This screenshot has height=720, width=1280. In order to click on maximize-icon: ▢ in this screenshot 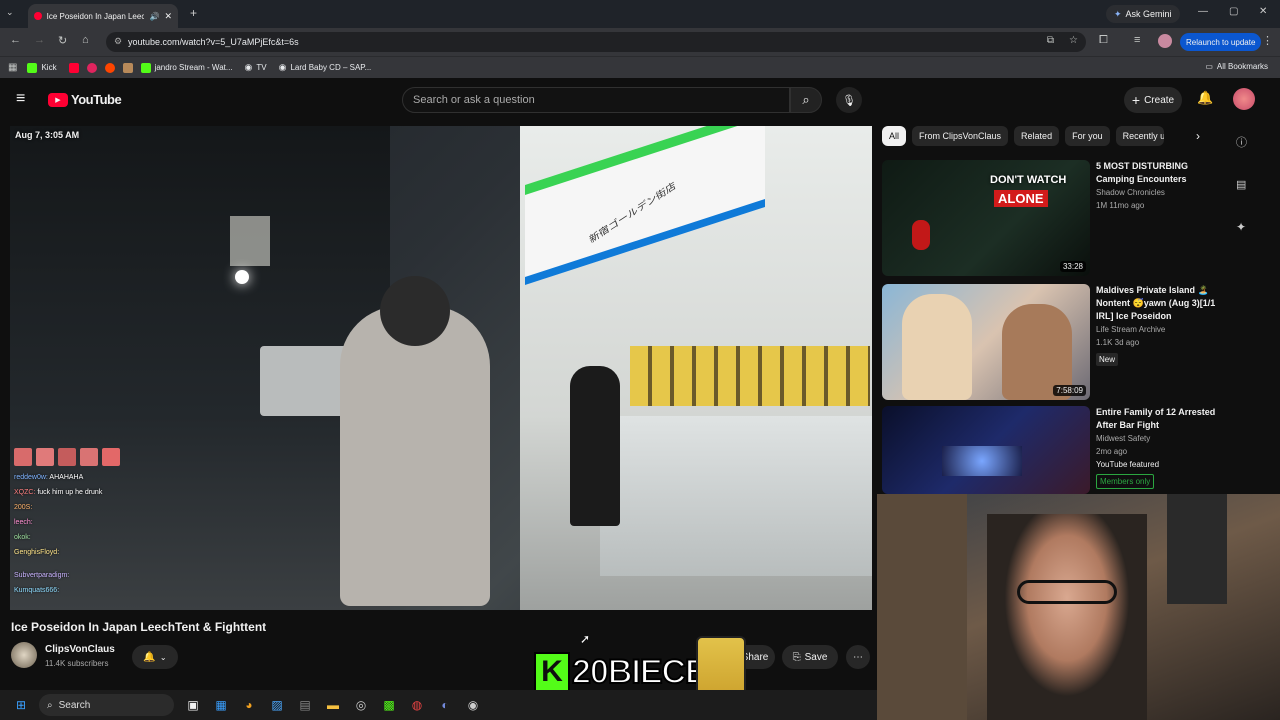, I will do `click(1233, 11)`.